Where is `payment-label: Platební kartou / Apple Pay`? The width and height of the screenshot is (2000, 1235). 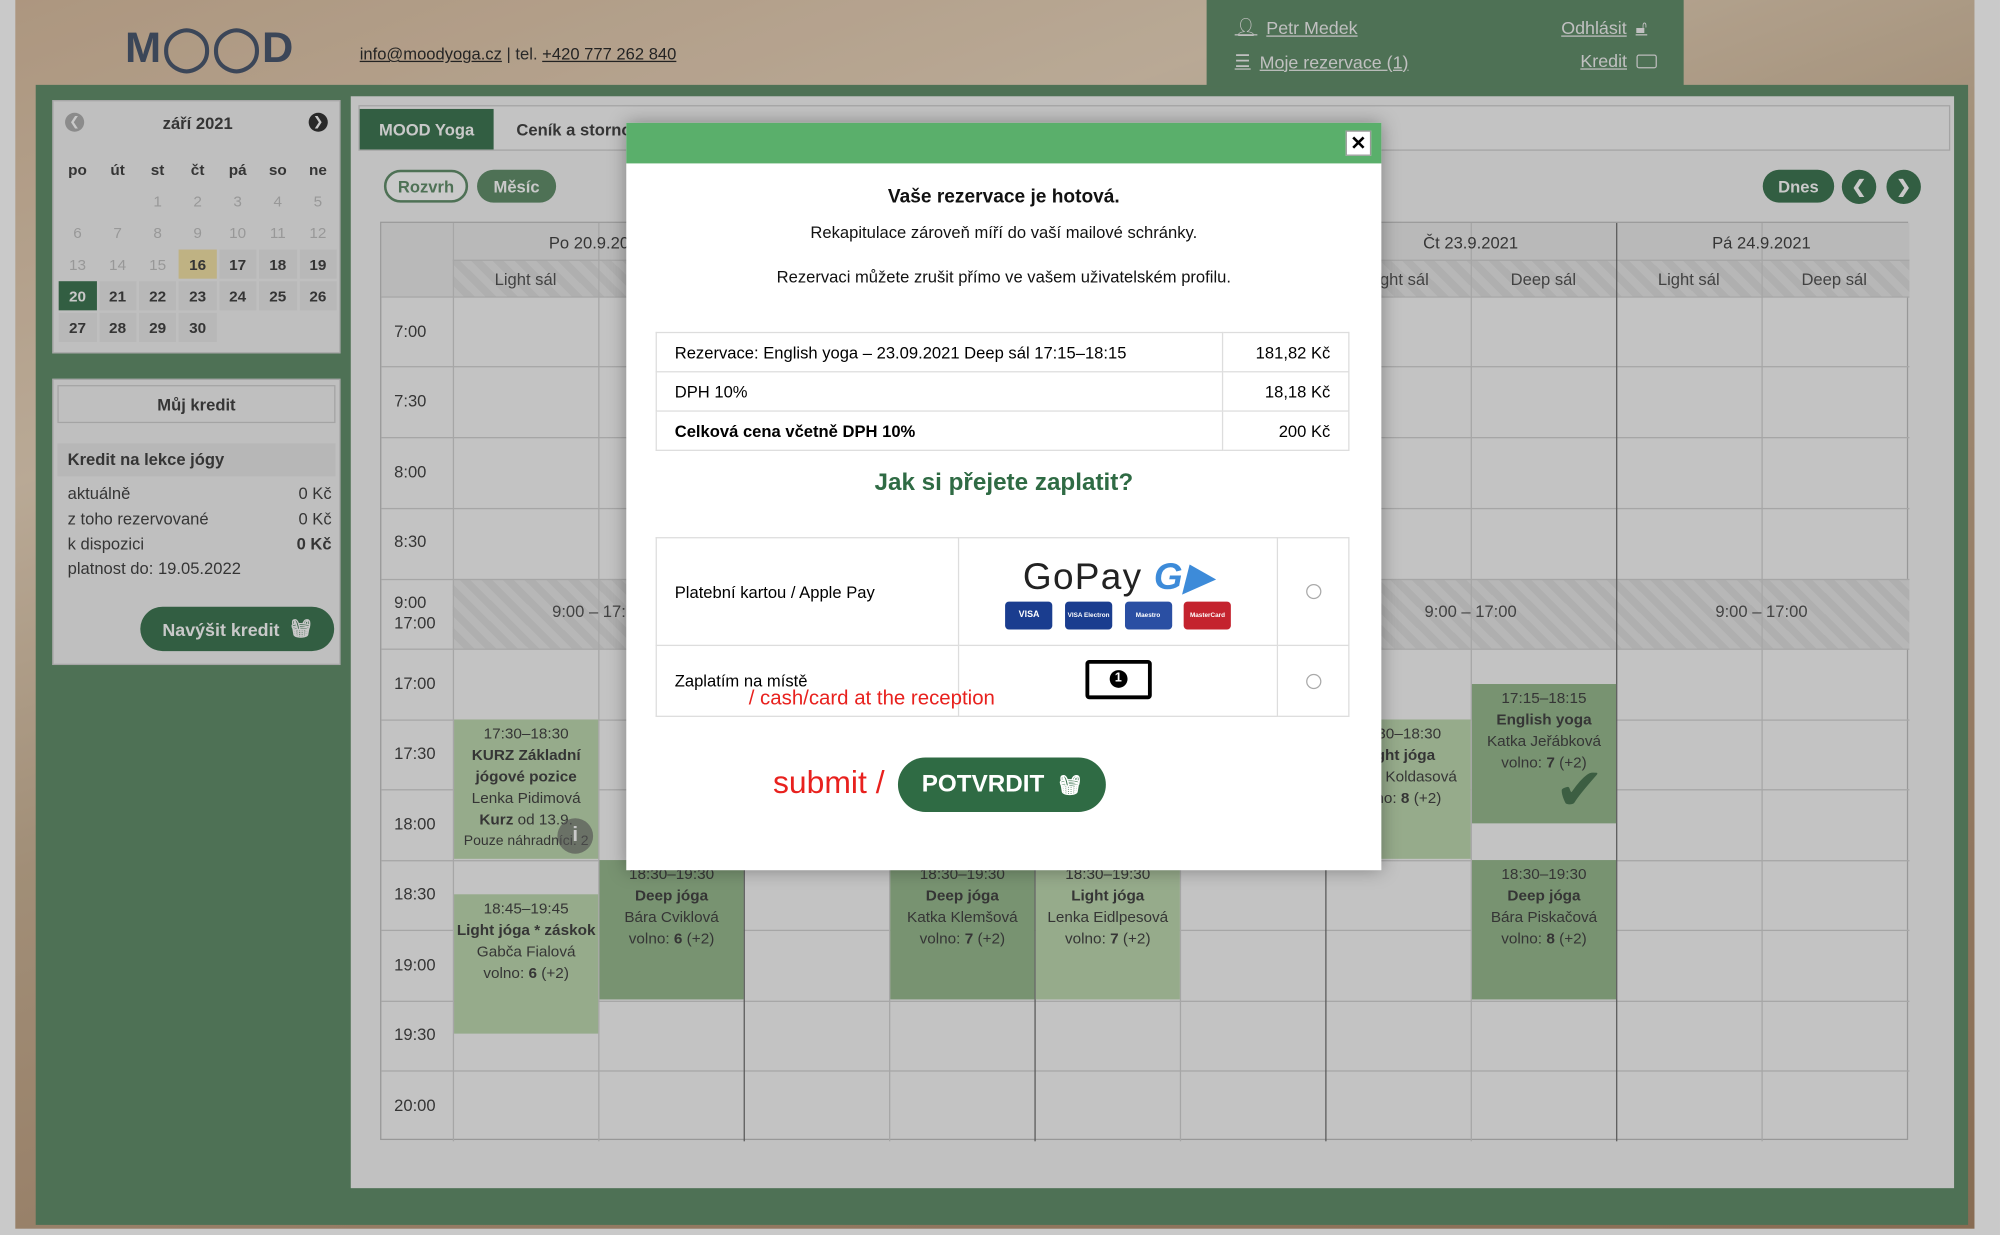
payment-label: Platební kartou / Apple Pay is located at coordinates (807, 592).